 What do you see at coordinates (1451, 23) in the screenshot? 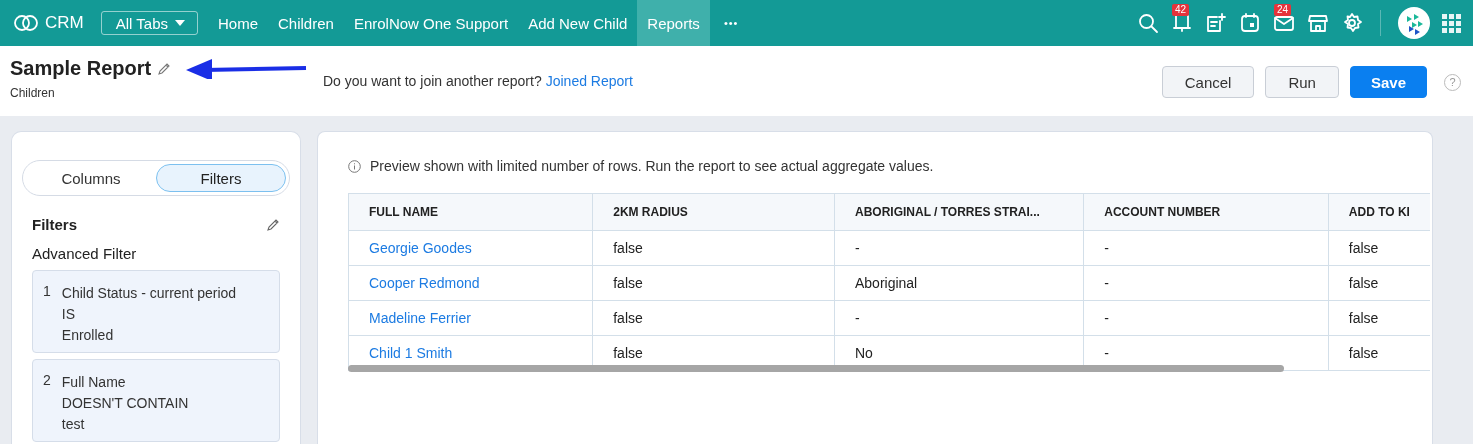
I see `app-grid-icon` at bounding box center [1451, 23].